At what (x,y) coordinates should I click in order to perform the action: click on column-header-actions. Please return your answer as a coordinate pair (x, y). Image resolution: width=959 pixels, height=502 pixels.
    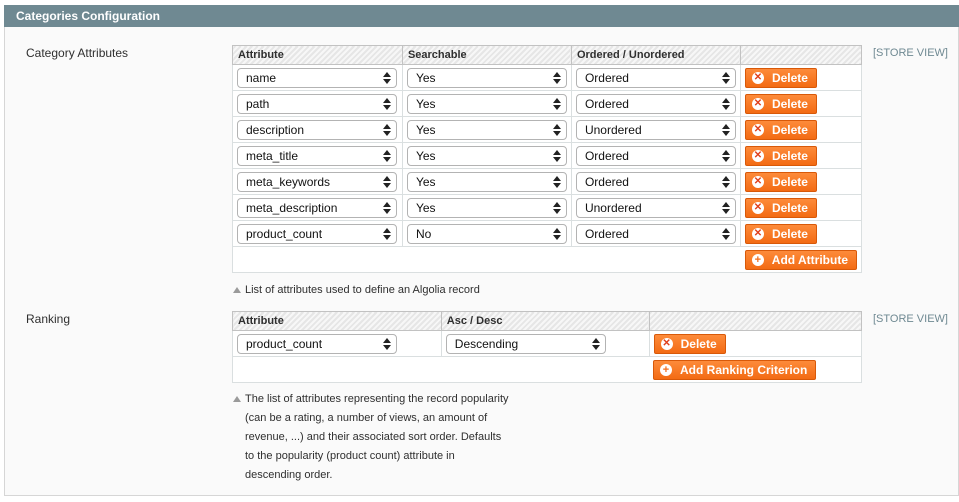
    Looking at the image, I should click on (801, 55).